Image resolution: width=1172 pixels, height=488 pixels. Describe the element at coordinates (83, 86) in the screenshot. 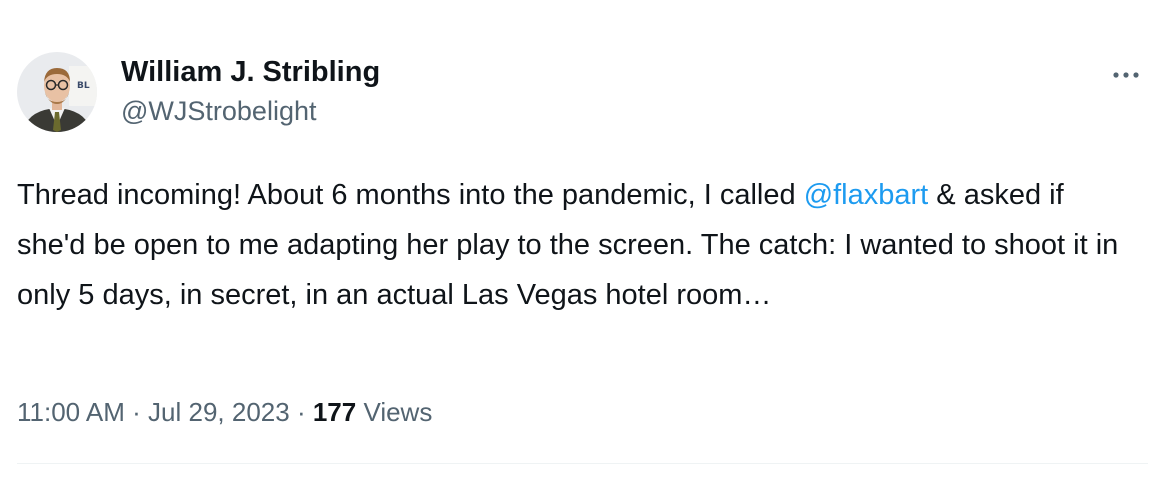

I see `svg-text: BL` at that location.